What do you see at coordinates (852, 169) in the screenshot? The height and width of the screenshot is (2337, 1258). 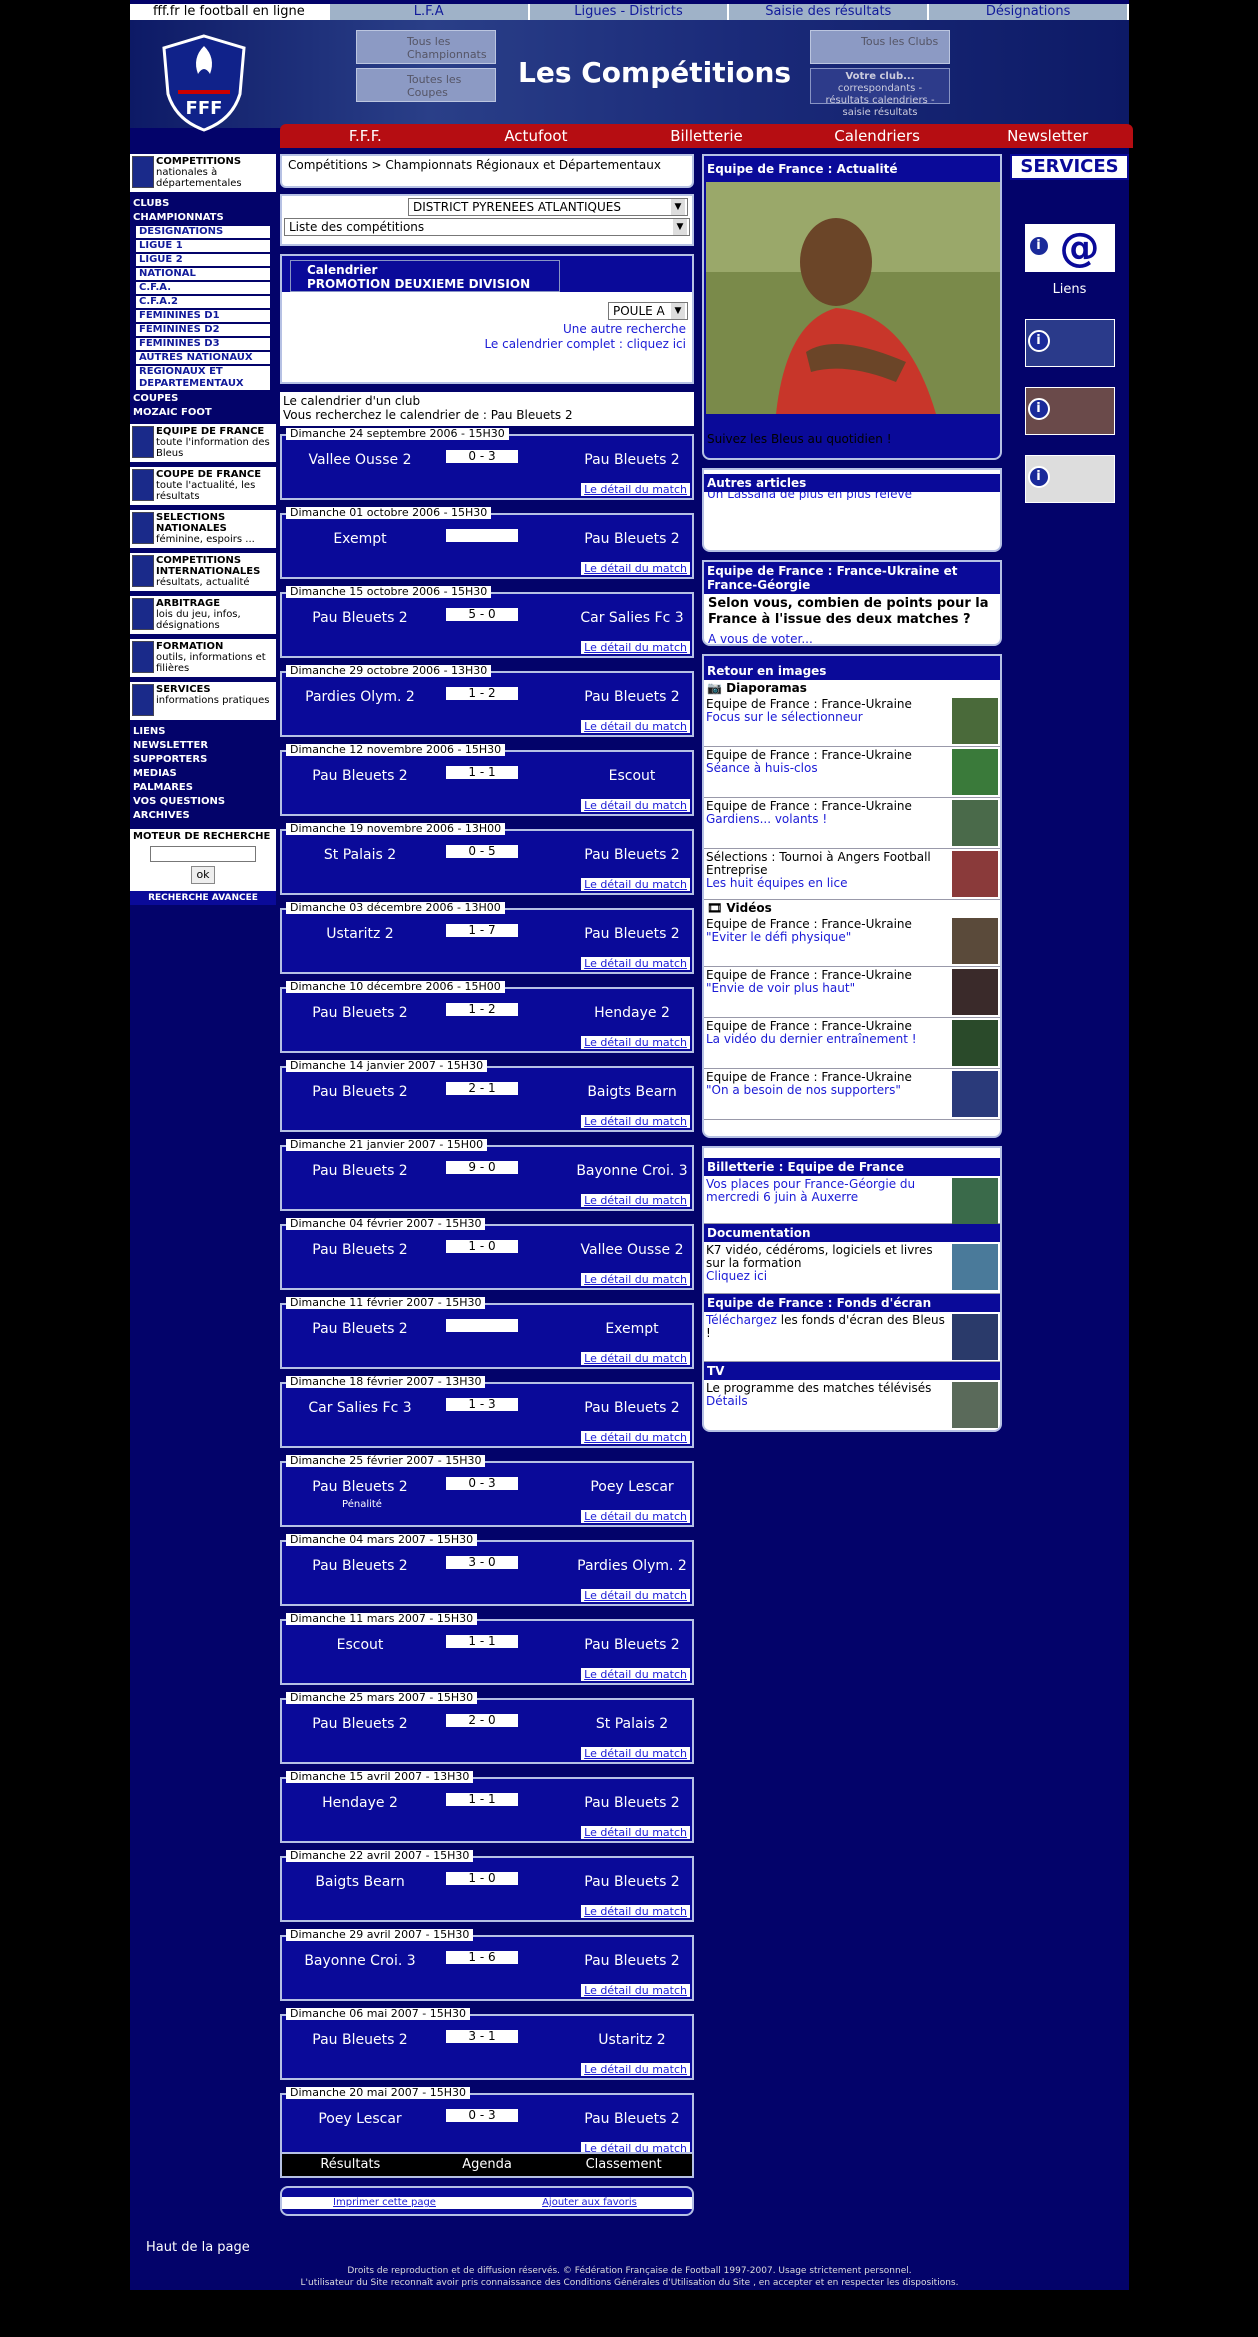 I see `actu-title: Equipe de France : Actualité` at bounding box center [852, 169].